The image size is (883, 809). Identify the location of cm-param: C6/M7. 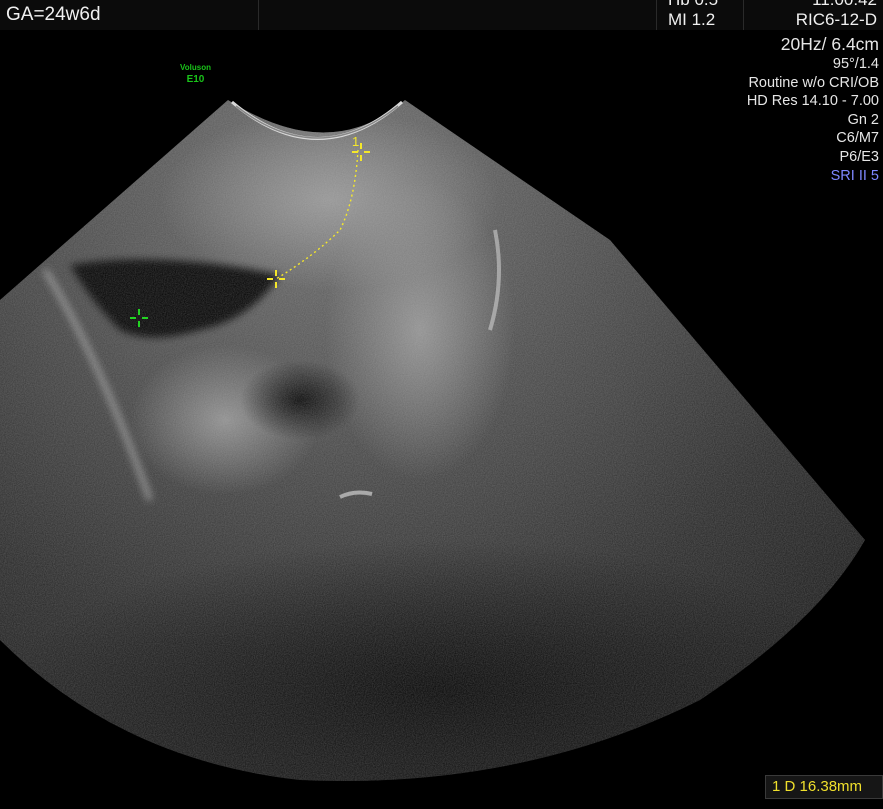
(857, 138).